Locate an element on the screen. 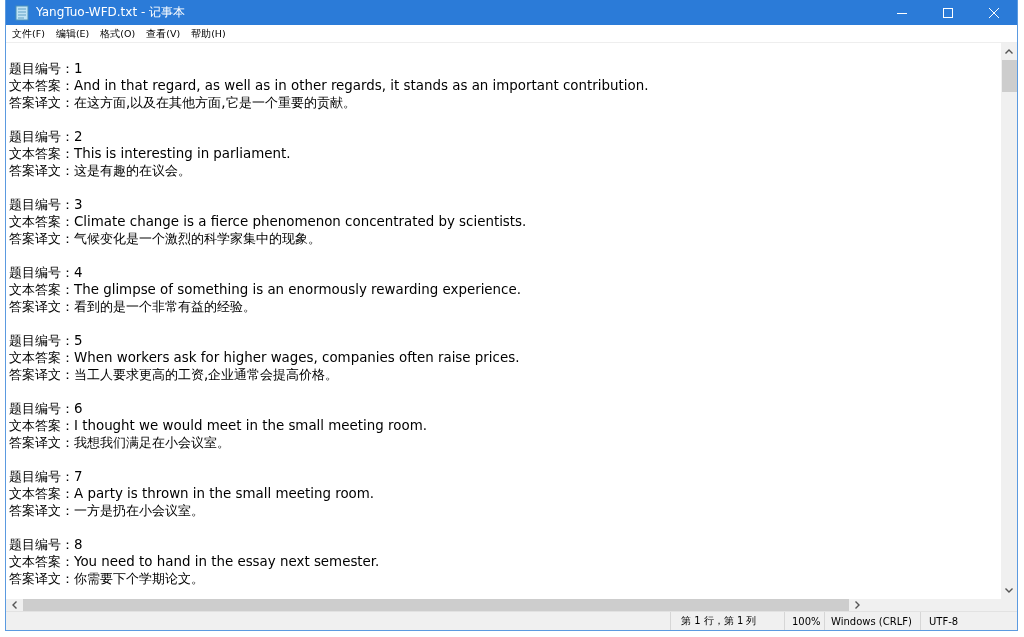 This screenshot has height=637, width=1024. menu-item: 格式(O) is located at coordinates (118, 34).